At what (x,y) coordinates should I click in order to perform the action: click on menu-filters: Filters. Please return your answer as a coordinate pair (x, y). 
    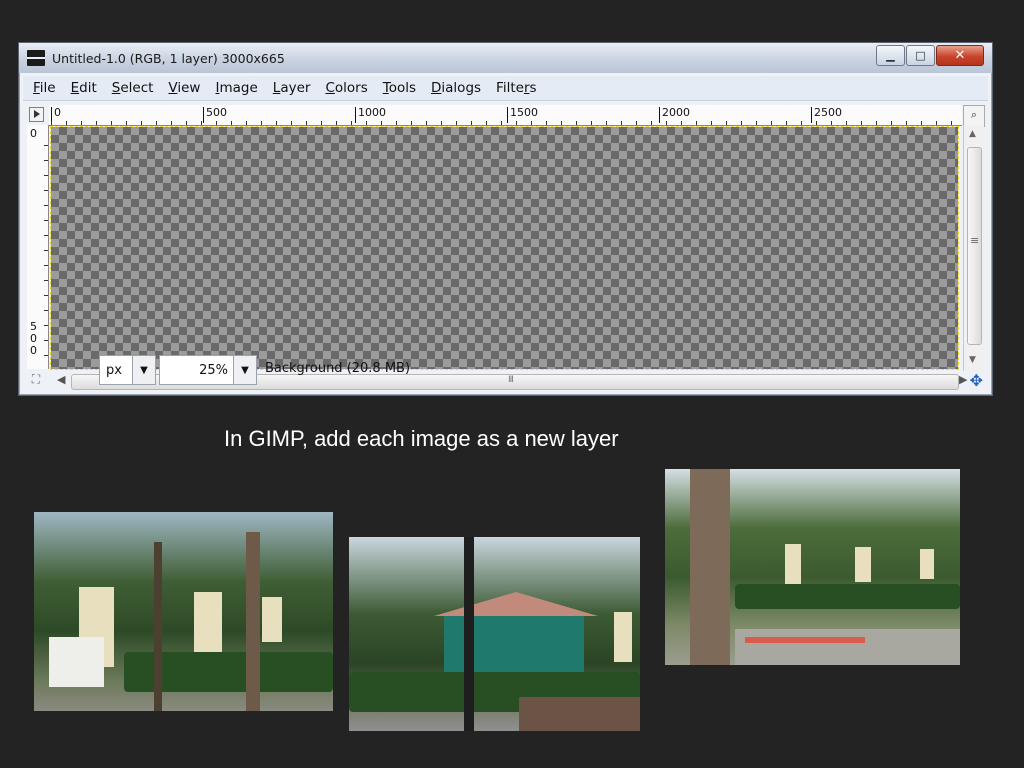
    Looking at the image, I should click on (516, 88).